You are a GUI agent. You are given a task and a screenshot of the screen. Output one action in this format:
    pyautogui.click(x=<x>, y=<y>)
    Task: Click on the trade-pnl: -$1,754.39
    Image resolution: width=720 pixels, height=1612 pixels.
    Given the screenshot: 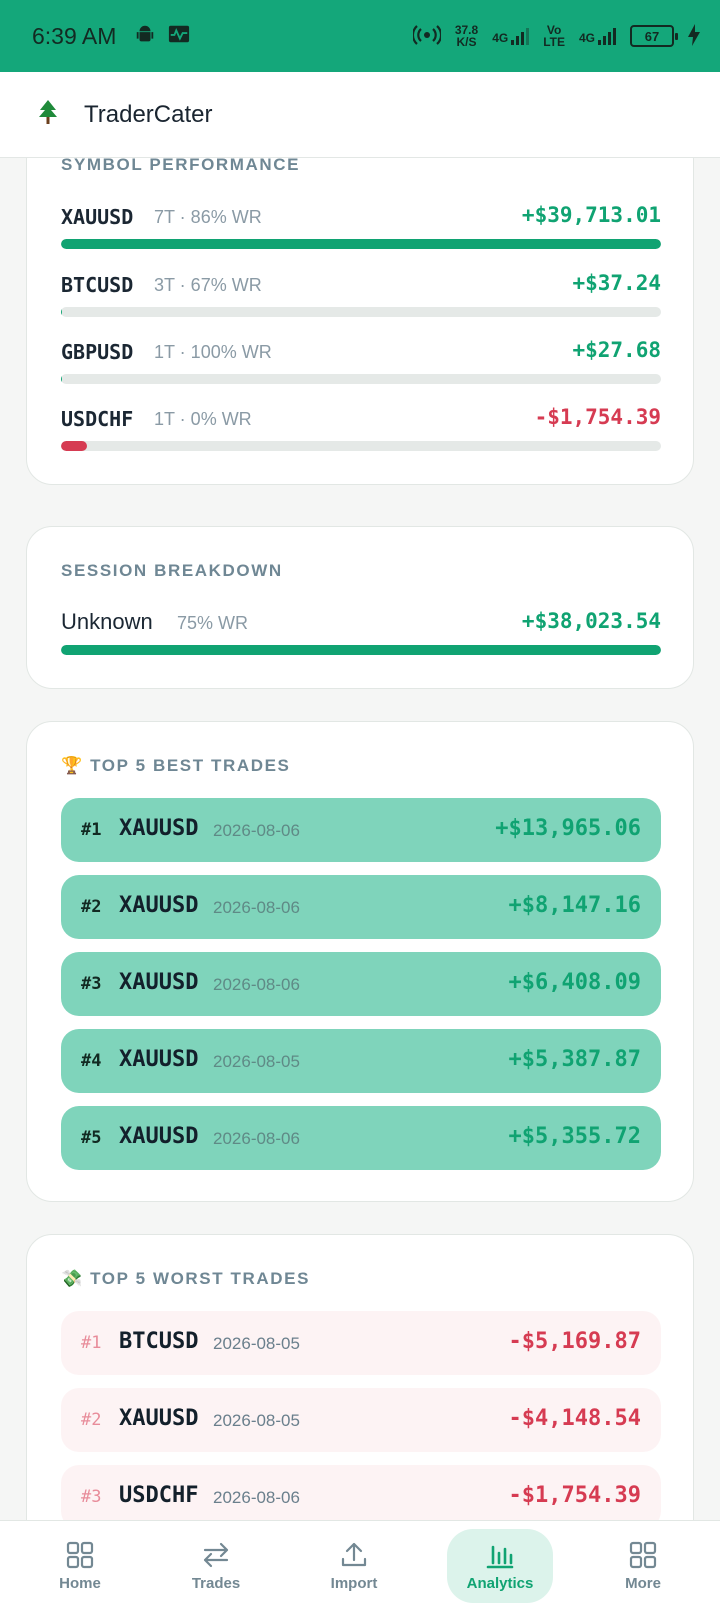 What is the action you would take?
    pyautogui.click(x=574, y=1495)
    